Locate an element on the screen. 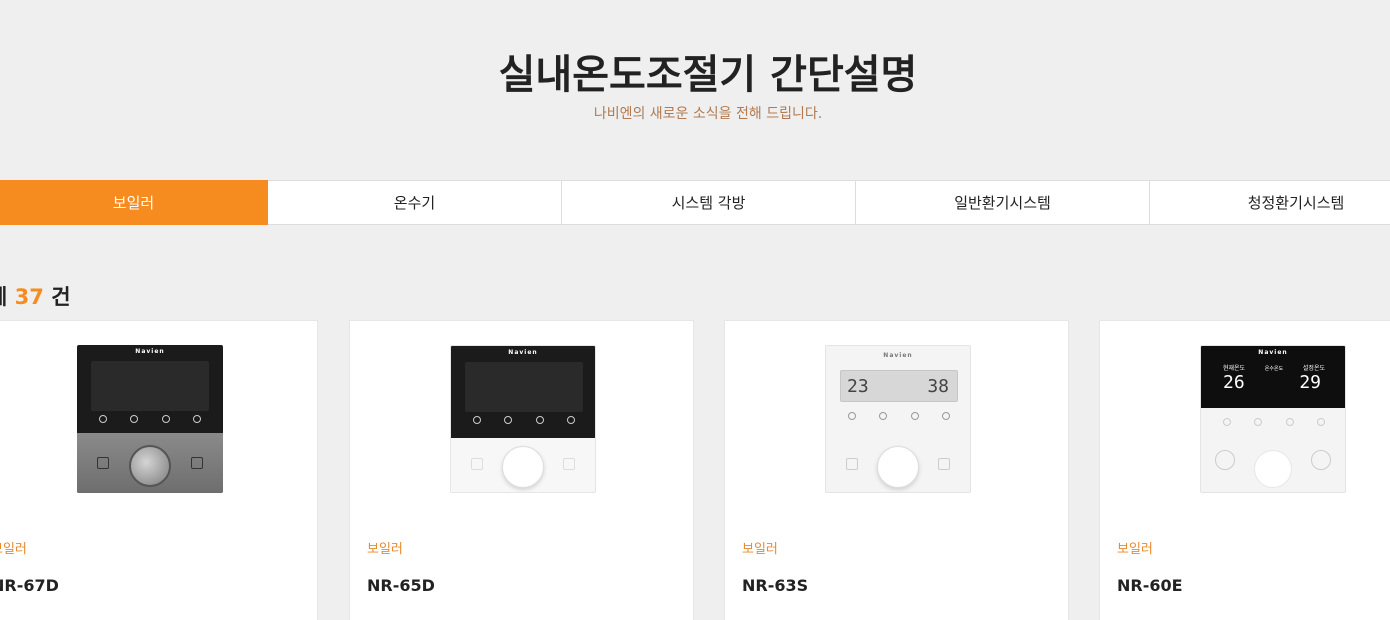 This screenshot has width=1390, height=620. current-temp-label: 현재온도 is located at coordinates (1234, 368).